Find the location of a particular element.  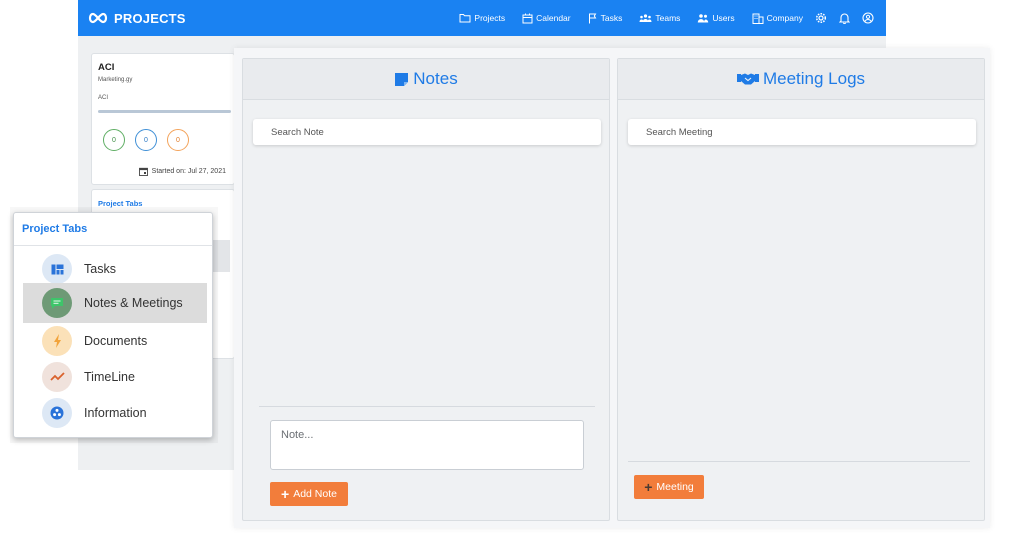

brand-logo: PROJECTS is located at coordinates (136, 18).